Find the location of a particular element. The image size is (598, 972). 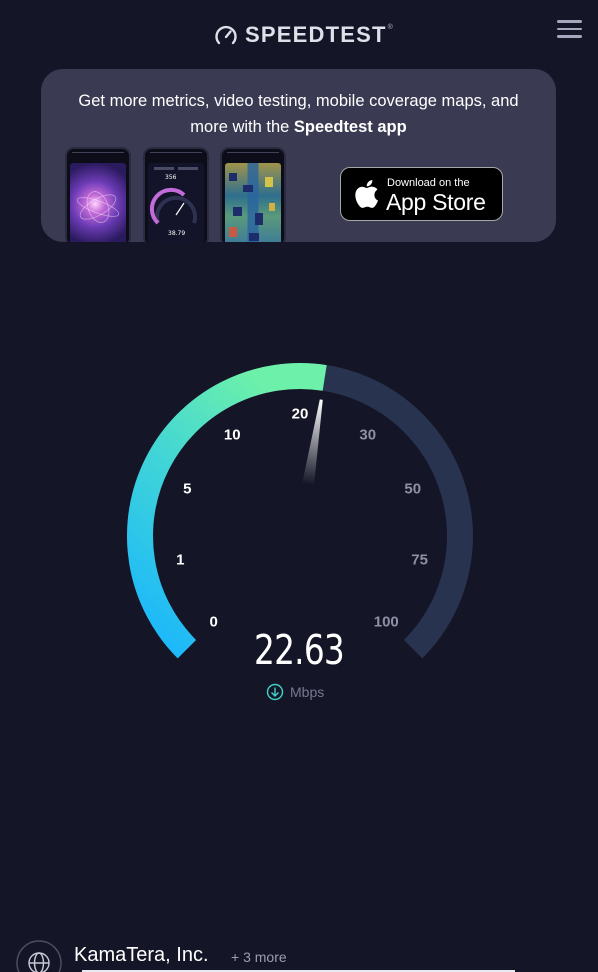

app-store-small-text: Download on the is located at coordinates (428, 183).